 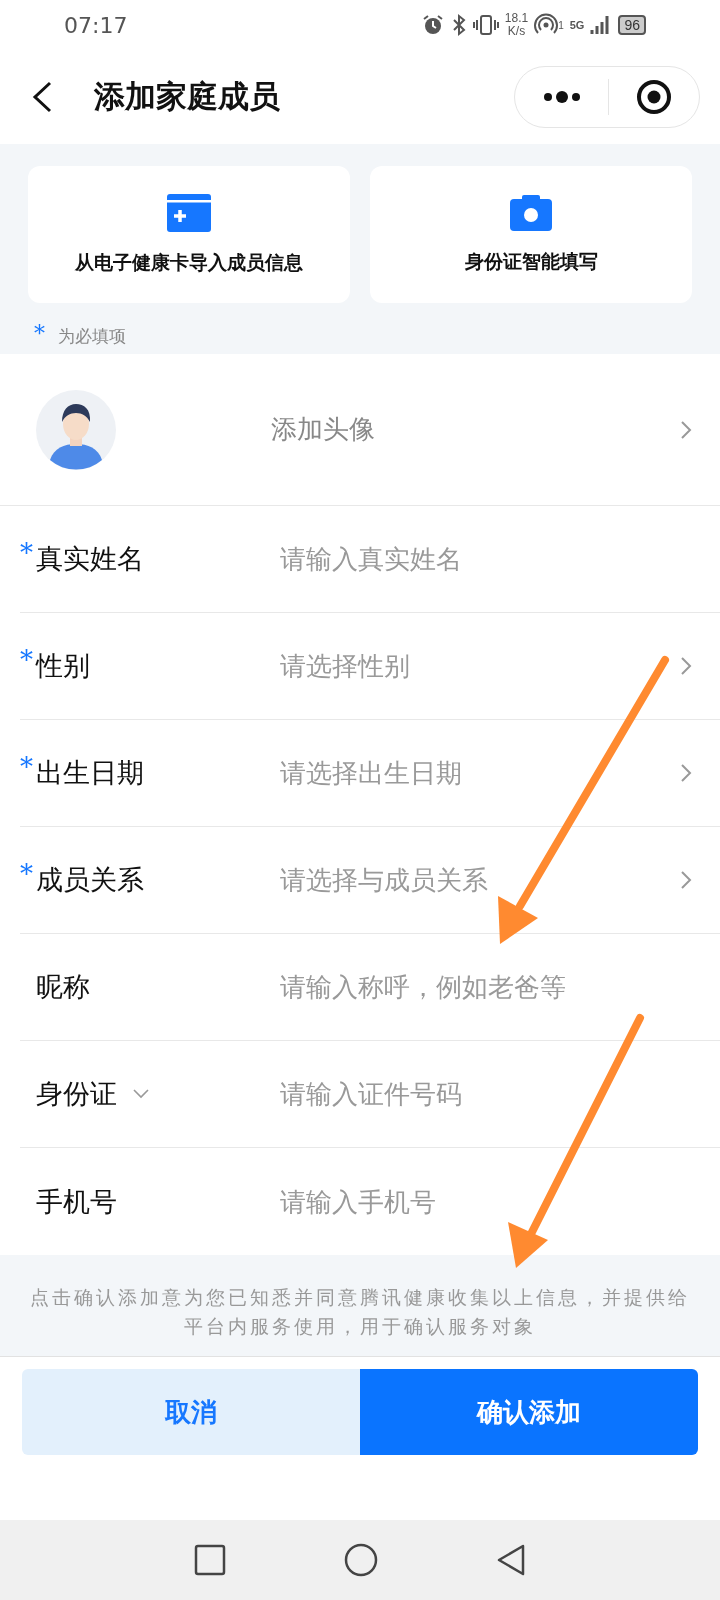 What do you see at coordinates (632, 25) in the screenshot?
I see `battery-level: 96` at bounding box center [632, 25].